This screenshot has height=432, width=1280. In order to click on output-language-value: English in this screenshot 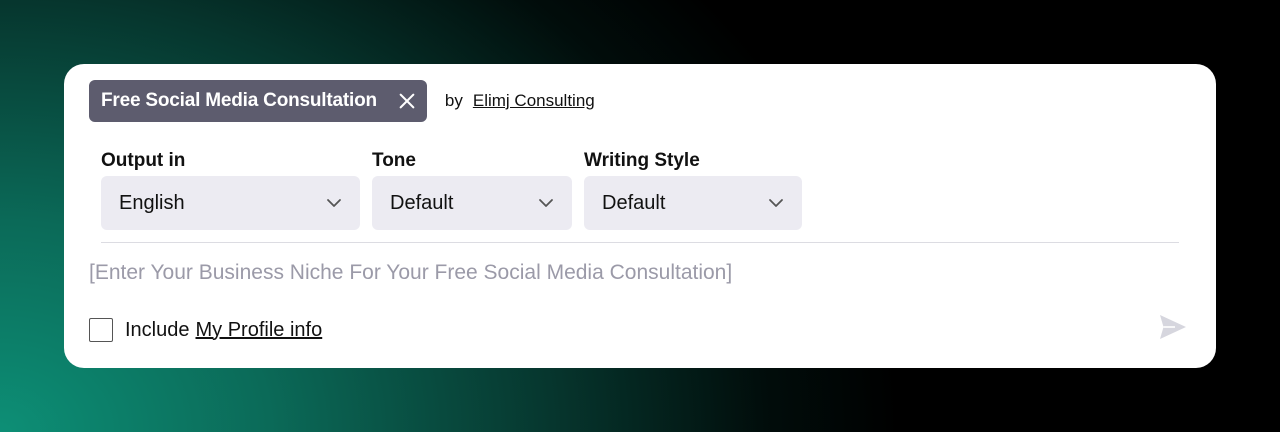, I will do `click(152, 202)`.